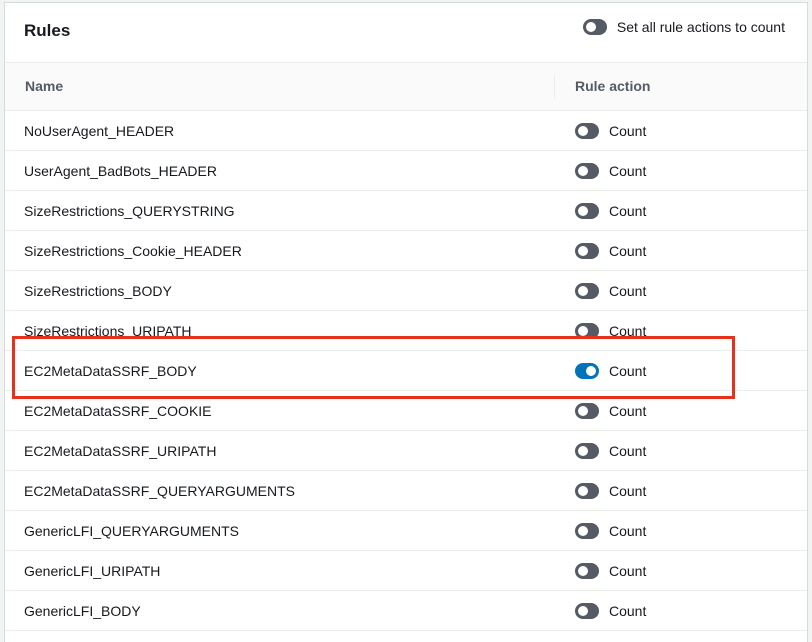 This screenshot has width=812, height=642. Describe the element at coordinates (406, 411) in the screenshot. I see `table-row: EC2MetaDataSSRF_COOKIE Count` at that location.